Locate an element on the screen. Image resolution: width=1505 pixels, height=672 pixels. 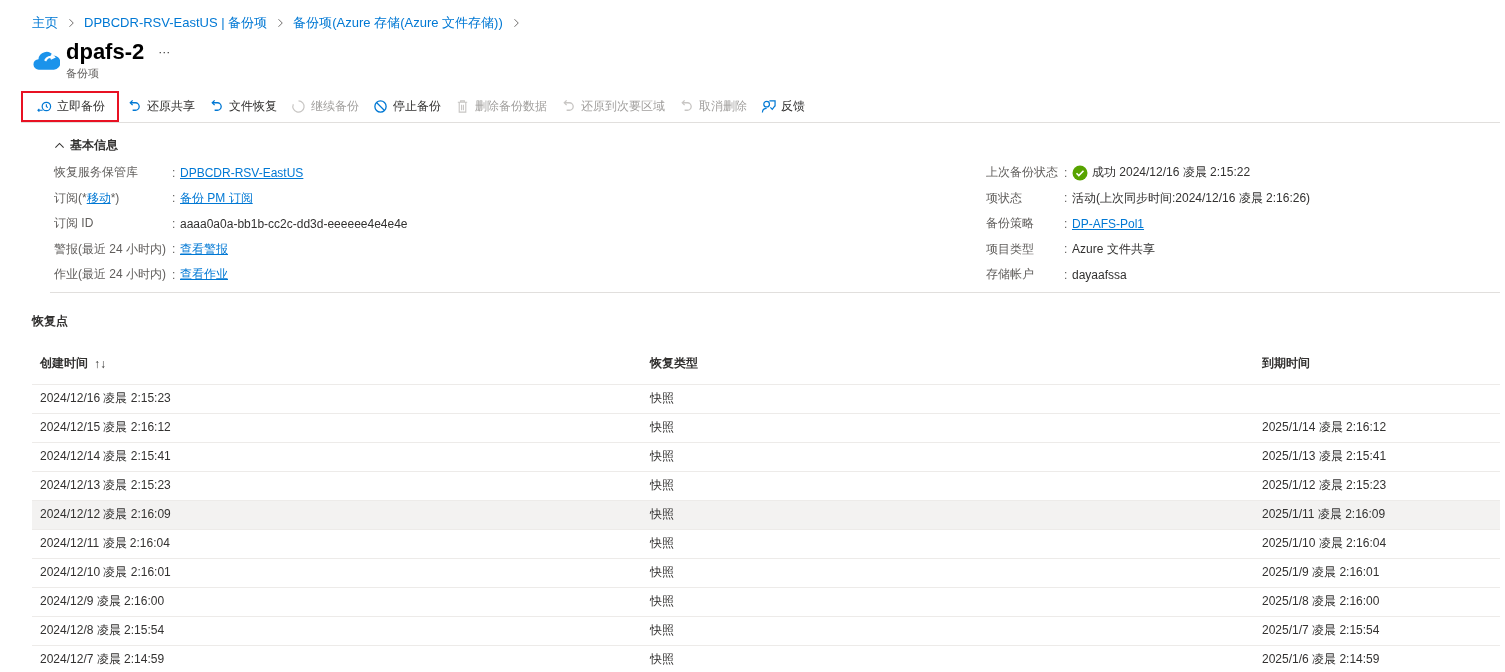
column-header: 创建时间 is located at coordinates (64, 363).